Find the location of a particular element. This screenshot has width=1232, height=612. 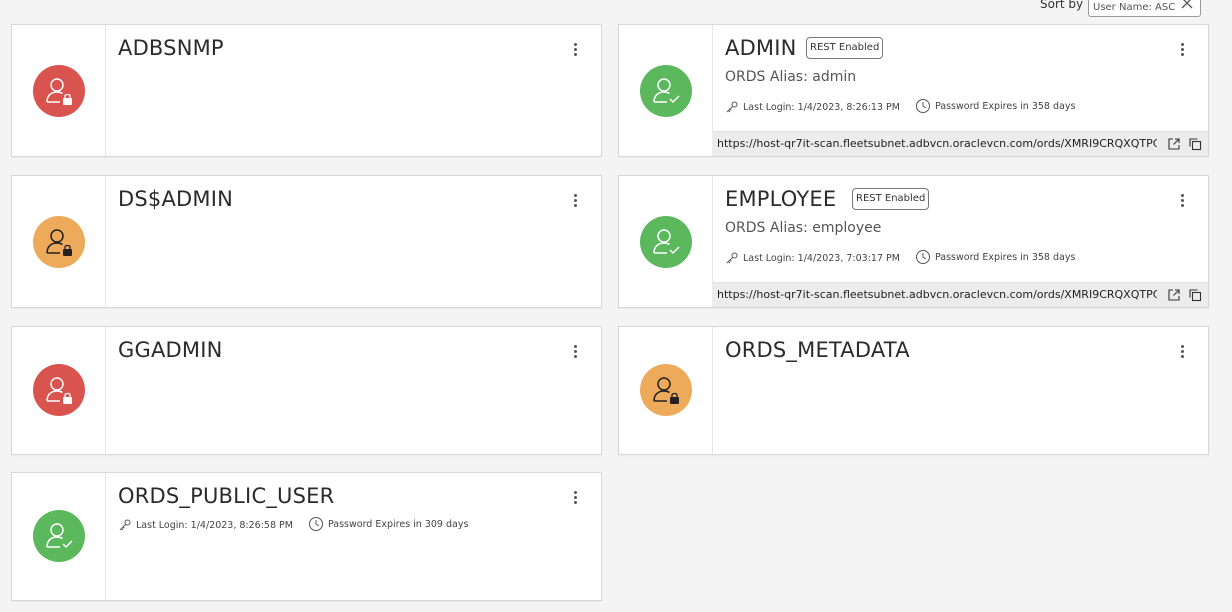

user-card-ggadmin: GGADMIN is located at coordinates (306, 390).